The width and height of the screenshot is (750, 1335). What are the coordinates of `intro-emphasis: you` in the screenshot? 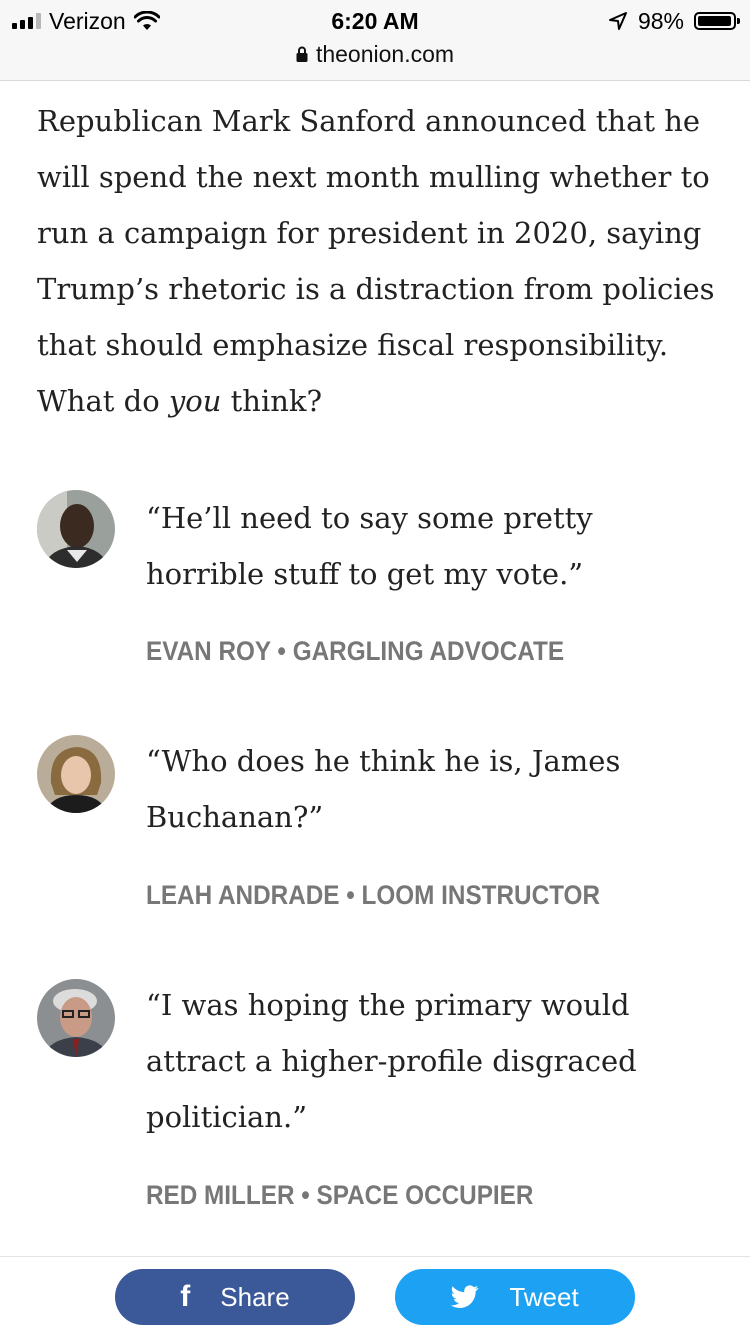 It's located at (195, 401).